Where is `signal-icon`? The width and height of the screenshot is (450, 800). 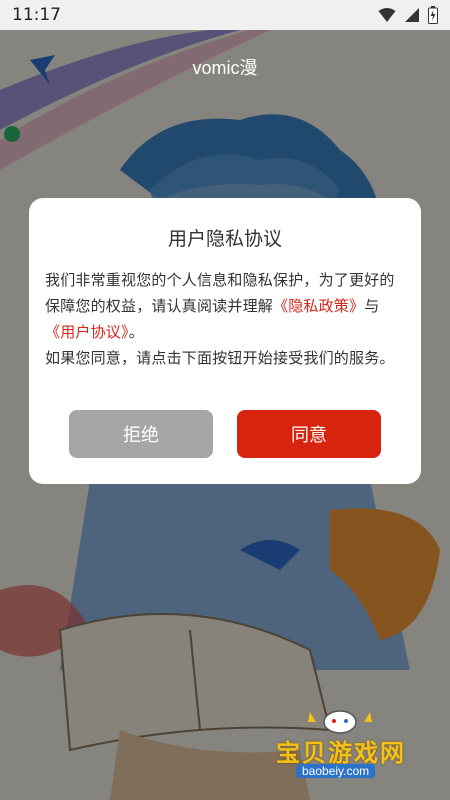 signal-icon is located at coordinates (412, 15).